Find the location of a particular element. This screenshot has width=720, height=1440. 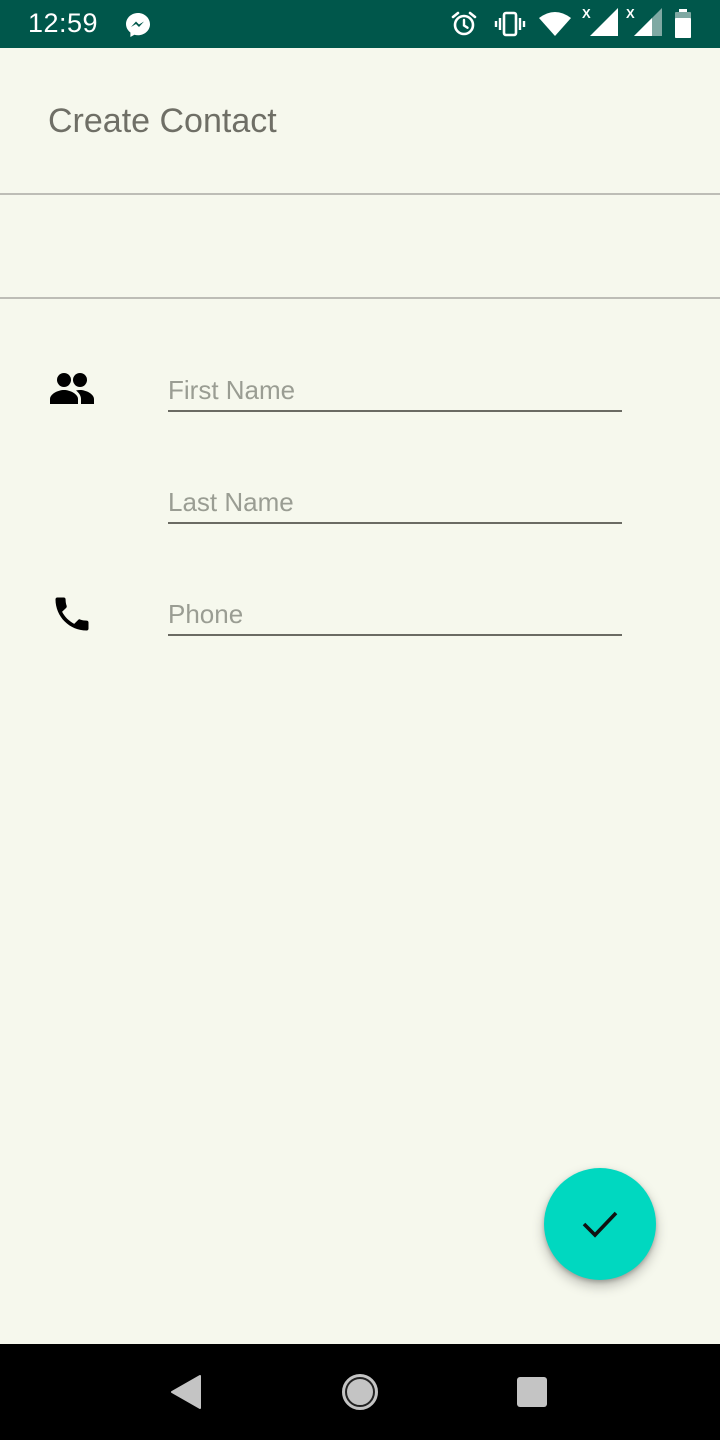

vibrate-icon is located at coordinates (510, 24).